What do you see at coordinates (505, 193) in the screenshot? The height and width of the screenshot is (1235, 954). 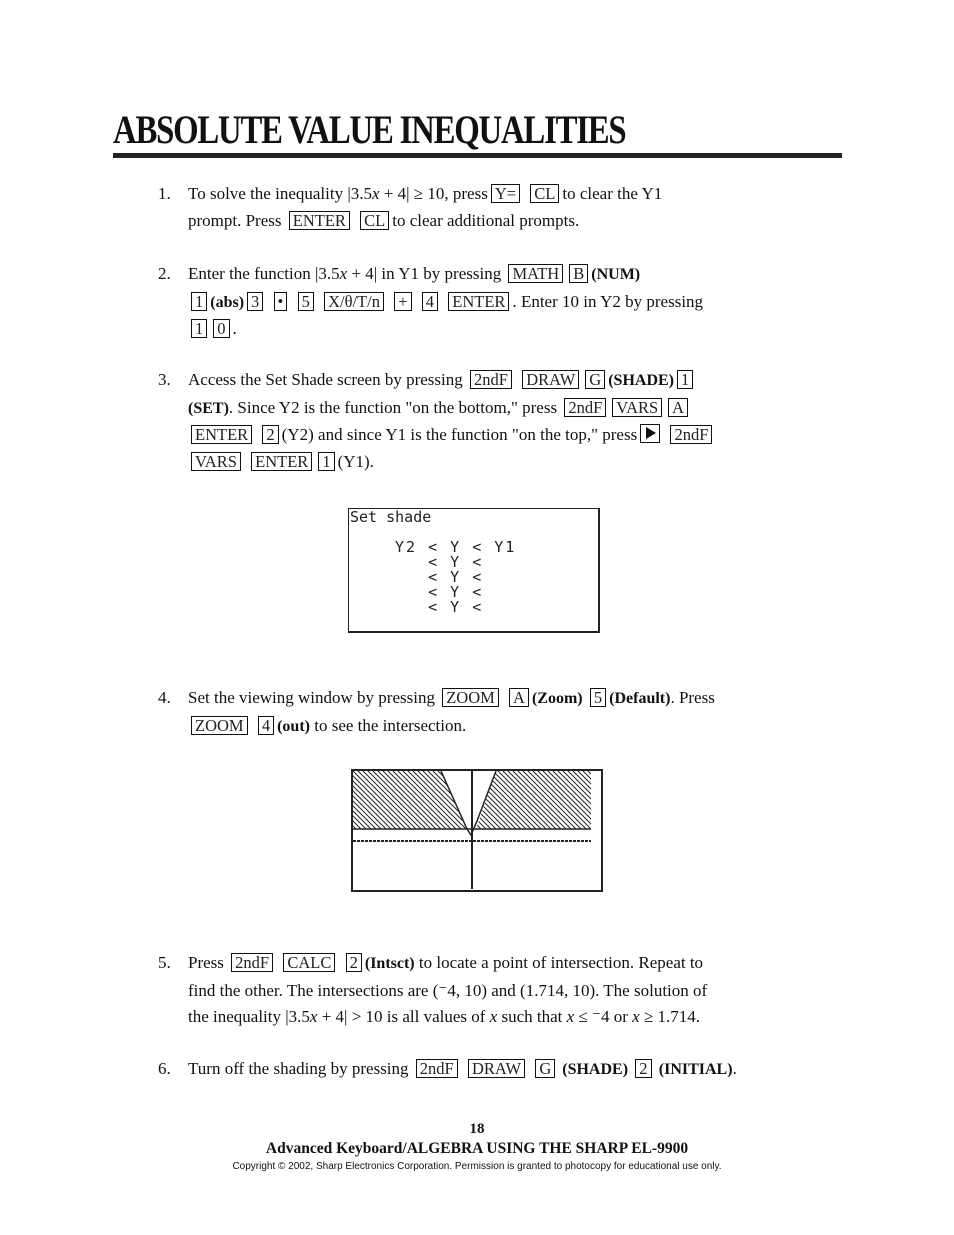 I see `key-label: Y=` at bounding box center [505, 193].